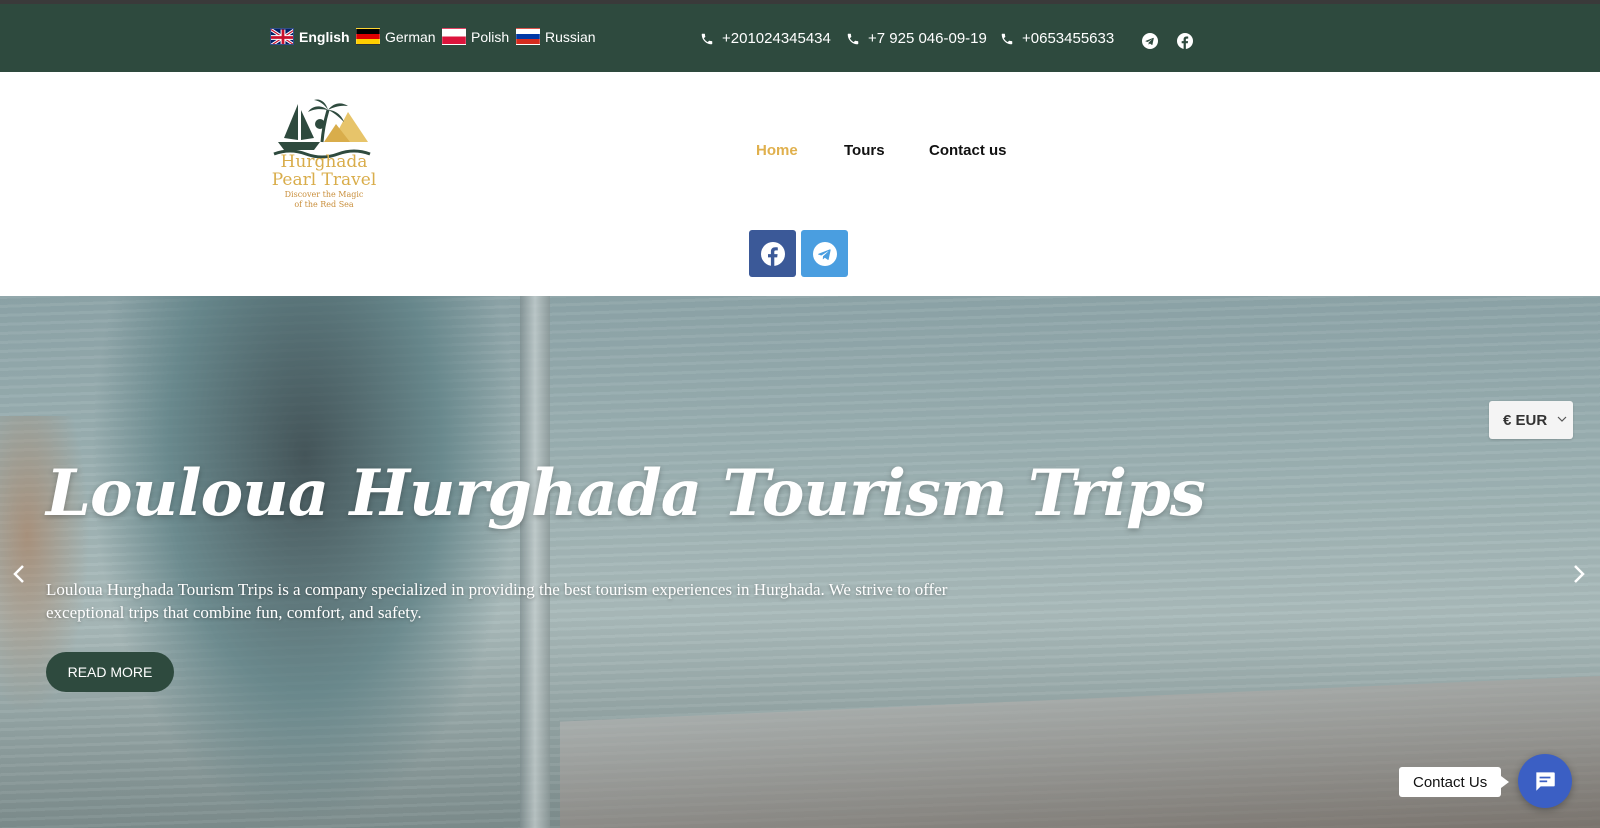  I want to click on language-polish: Polish, so click(475, 36).